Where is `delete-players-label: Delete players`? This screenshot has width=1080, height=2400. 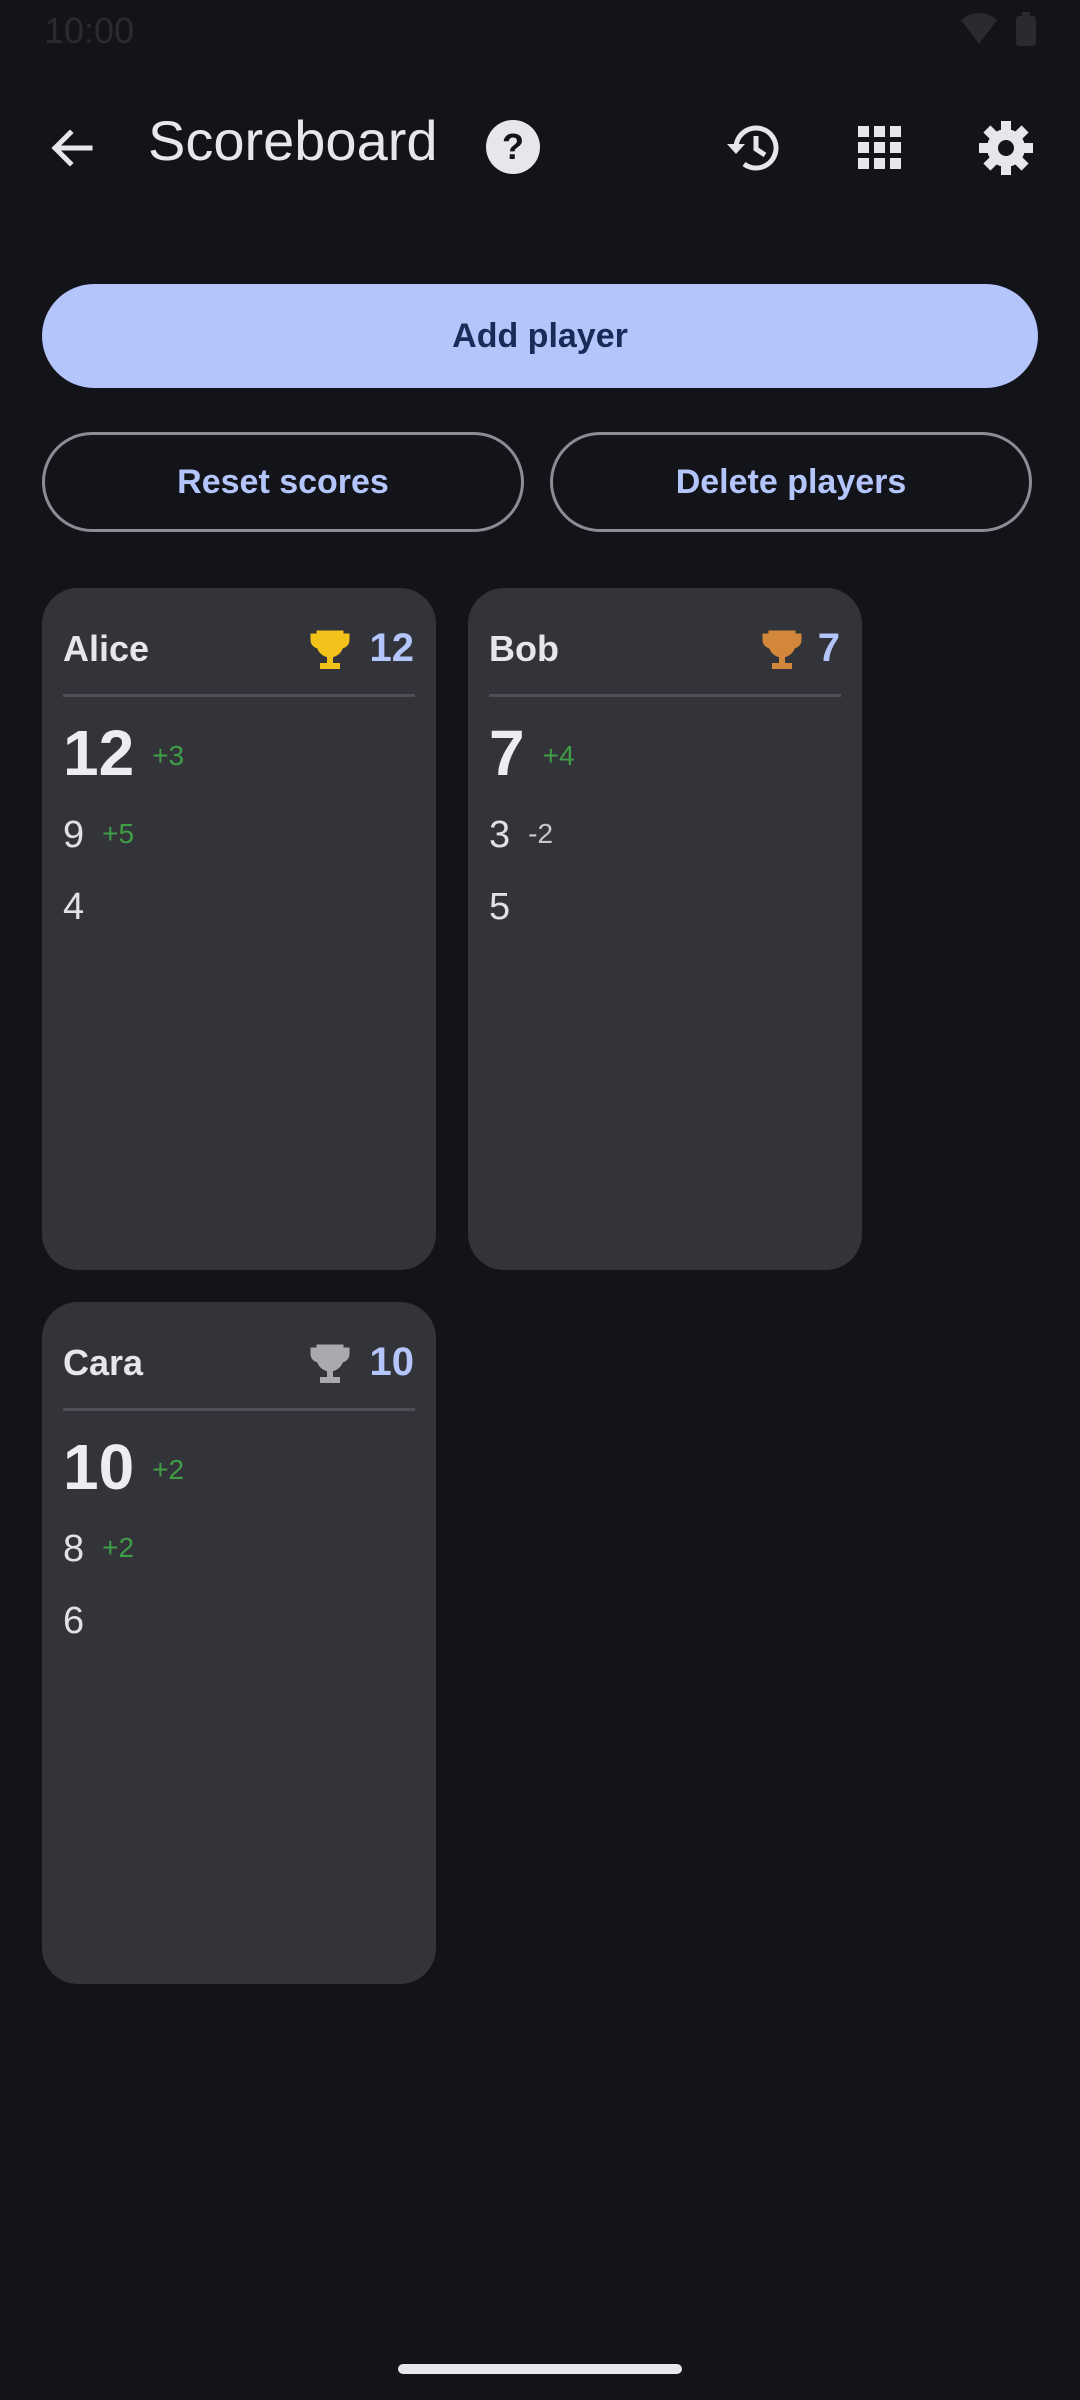
delete-players-label: Delete players is located at coordinates (791, 481).